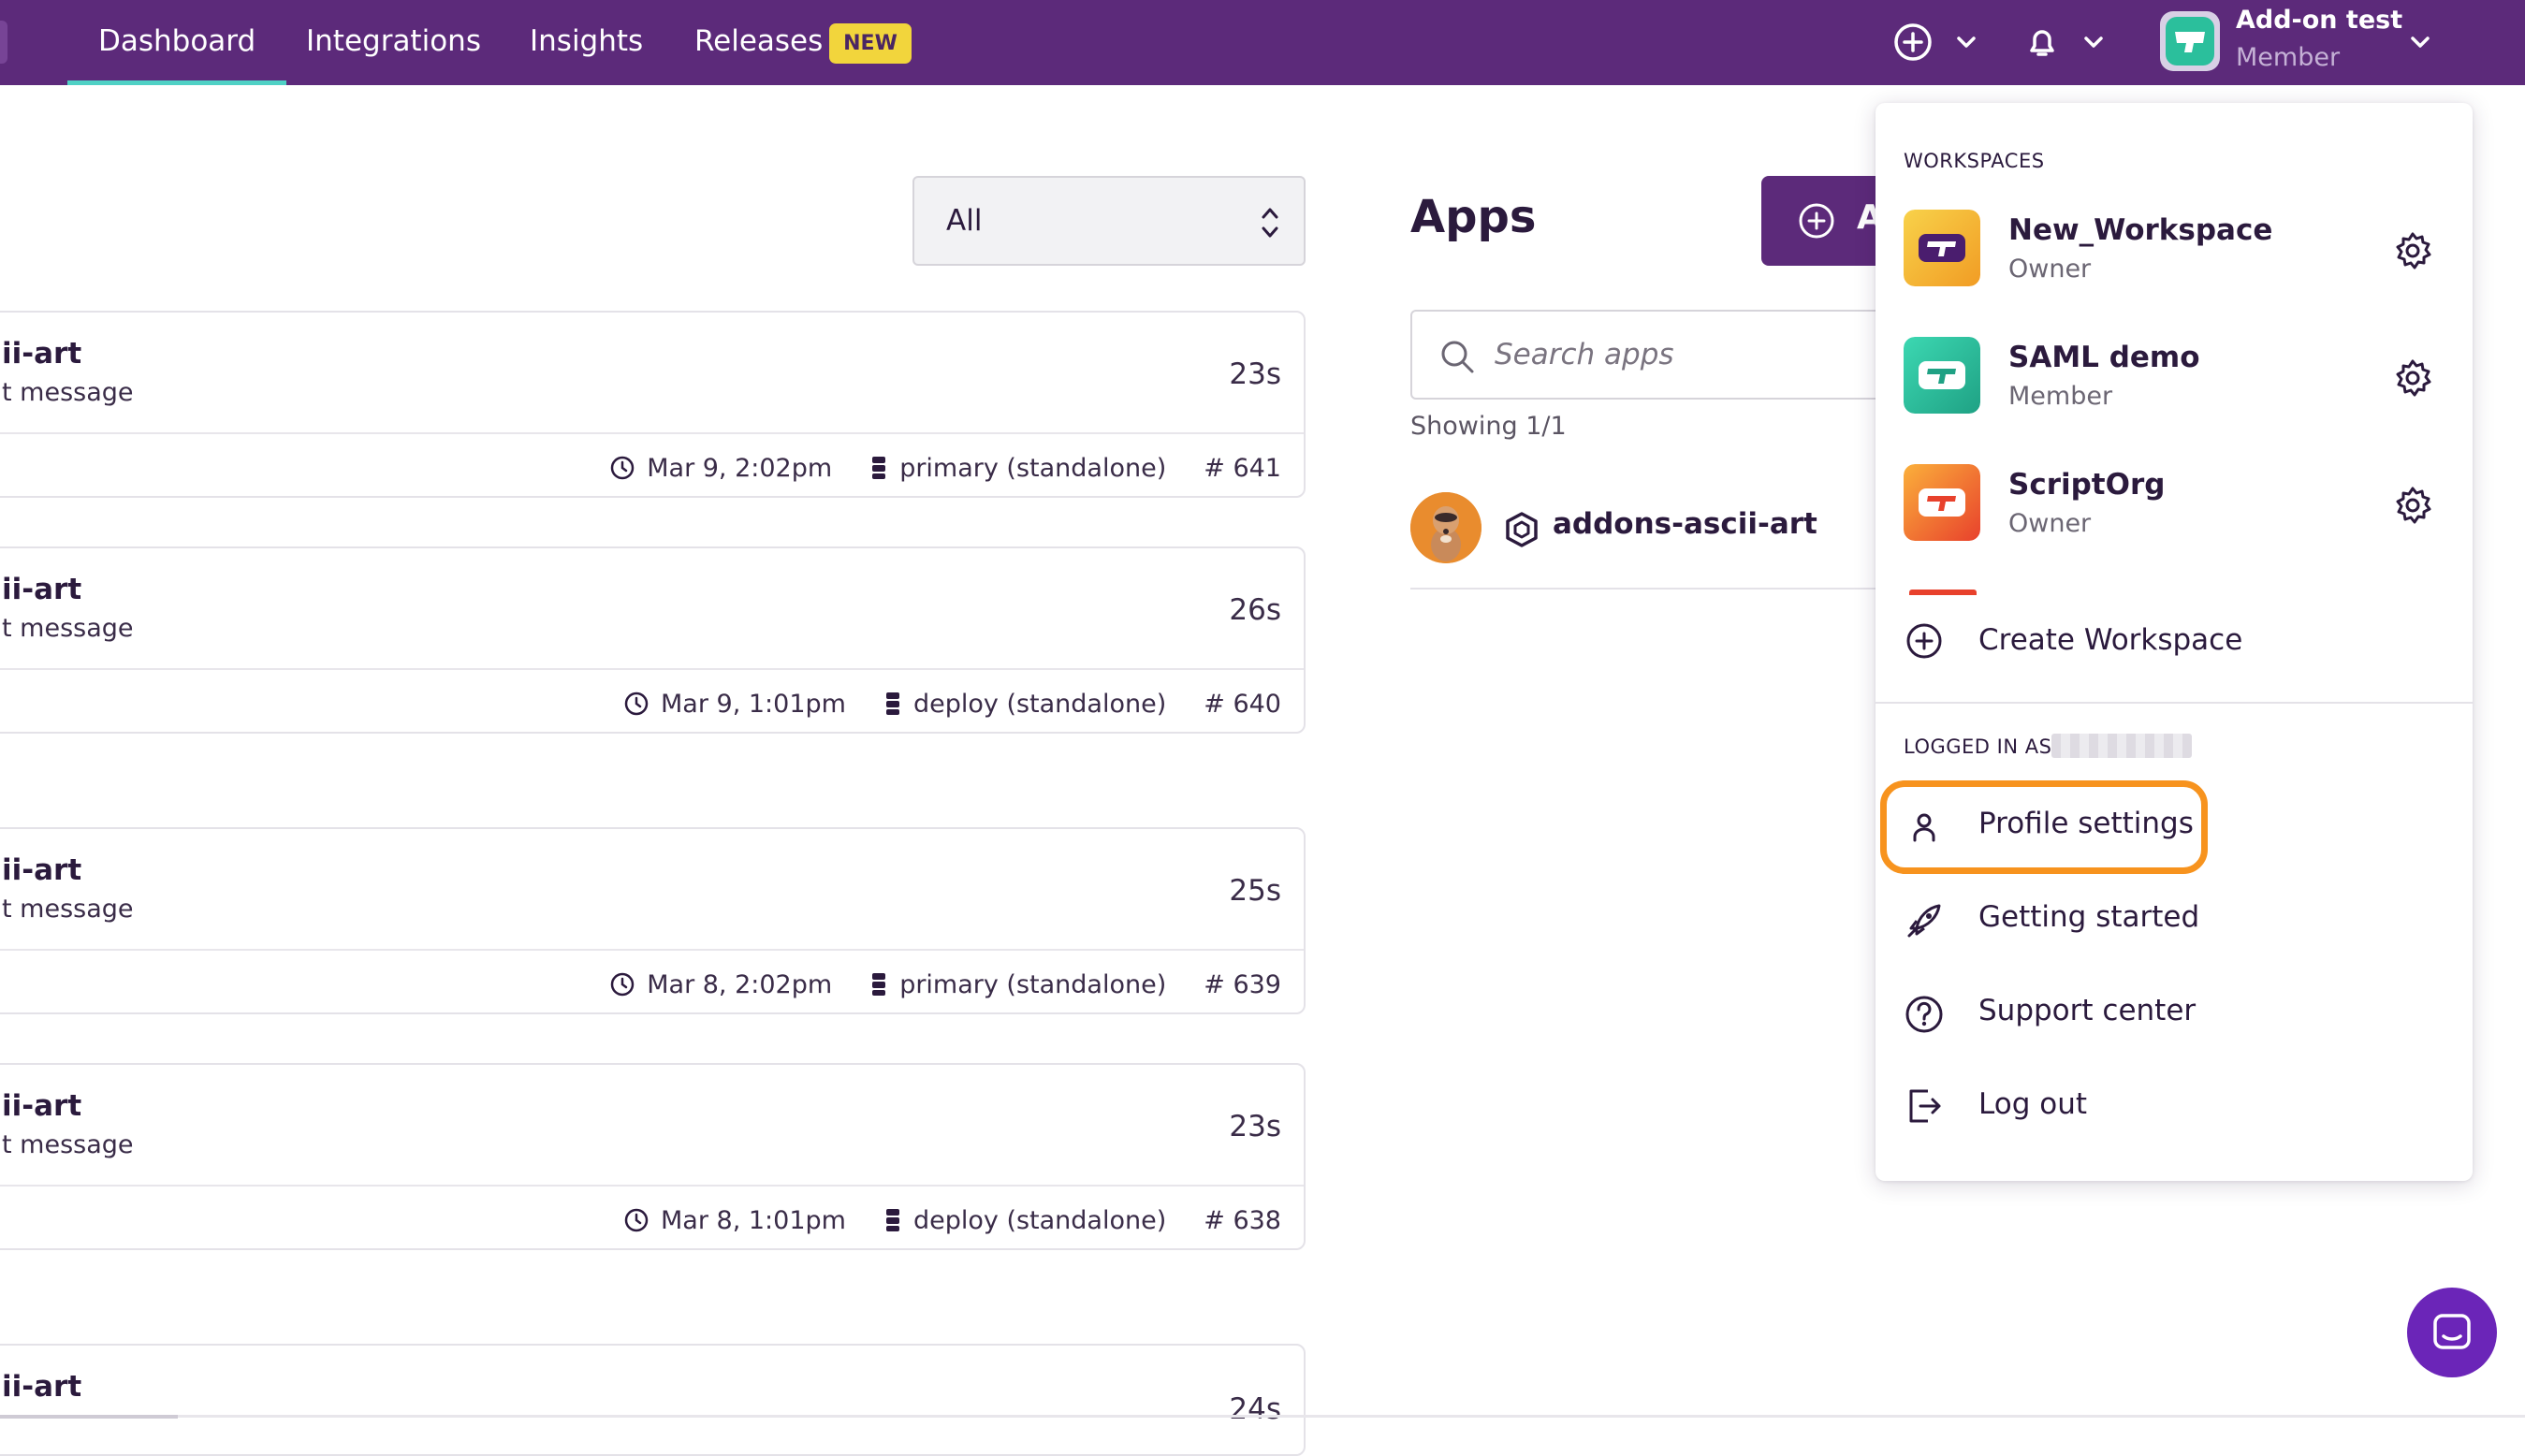 The width and height of the screenshot is (2525, 1456). What do you see at coordinates (1033, 984) in the screenshot?
I see `build-workflow: primary (standalone)` at bounding box center [1033, 984].